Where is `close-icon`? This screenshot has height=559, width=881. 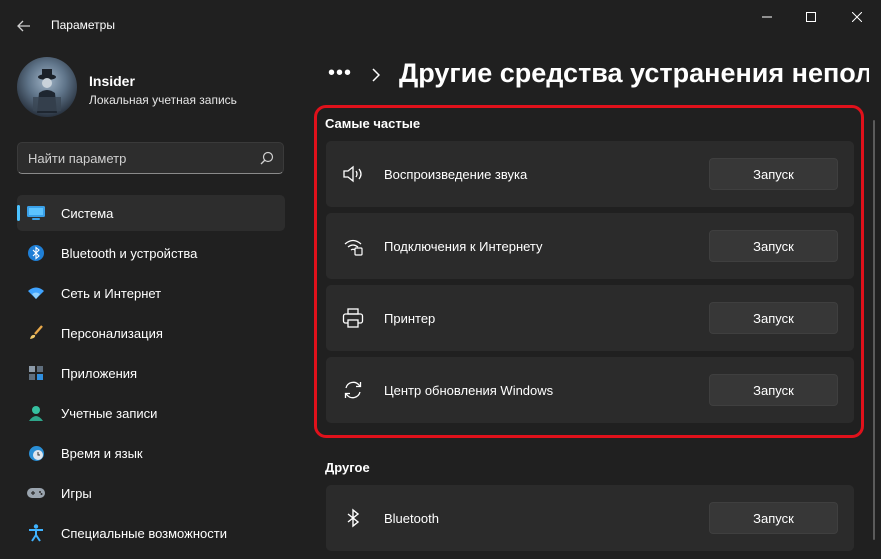 close-icon is located at coordinates (857, 17).